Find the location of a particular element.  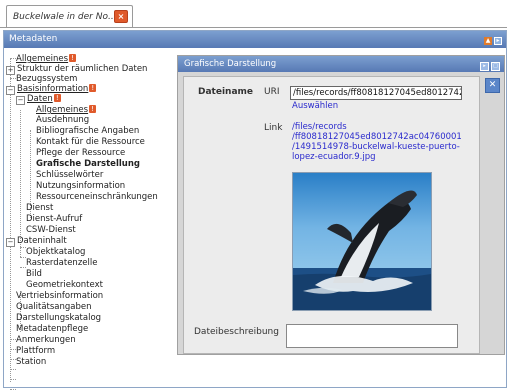

tree-item-label: Grafische Darstellung is located at coordinates (88, 164).